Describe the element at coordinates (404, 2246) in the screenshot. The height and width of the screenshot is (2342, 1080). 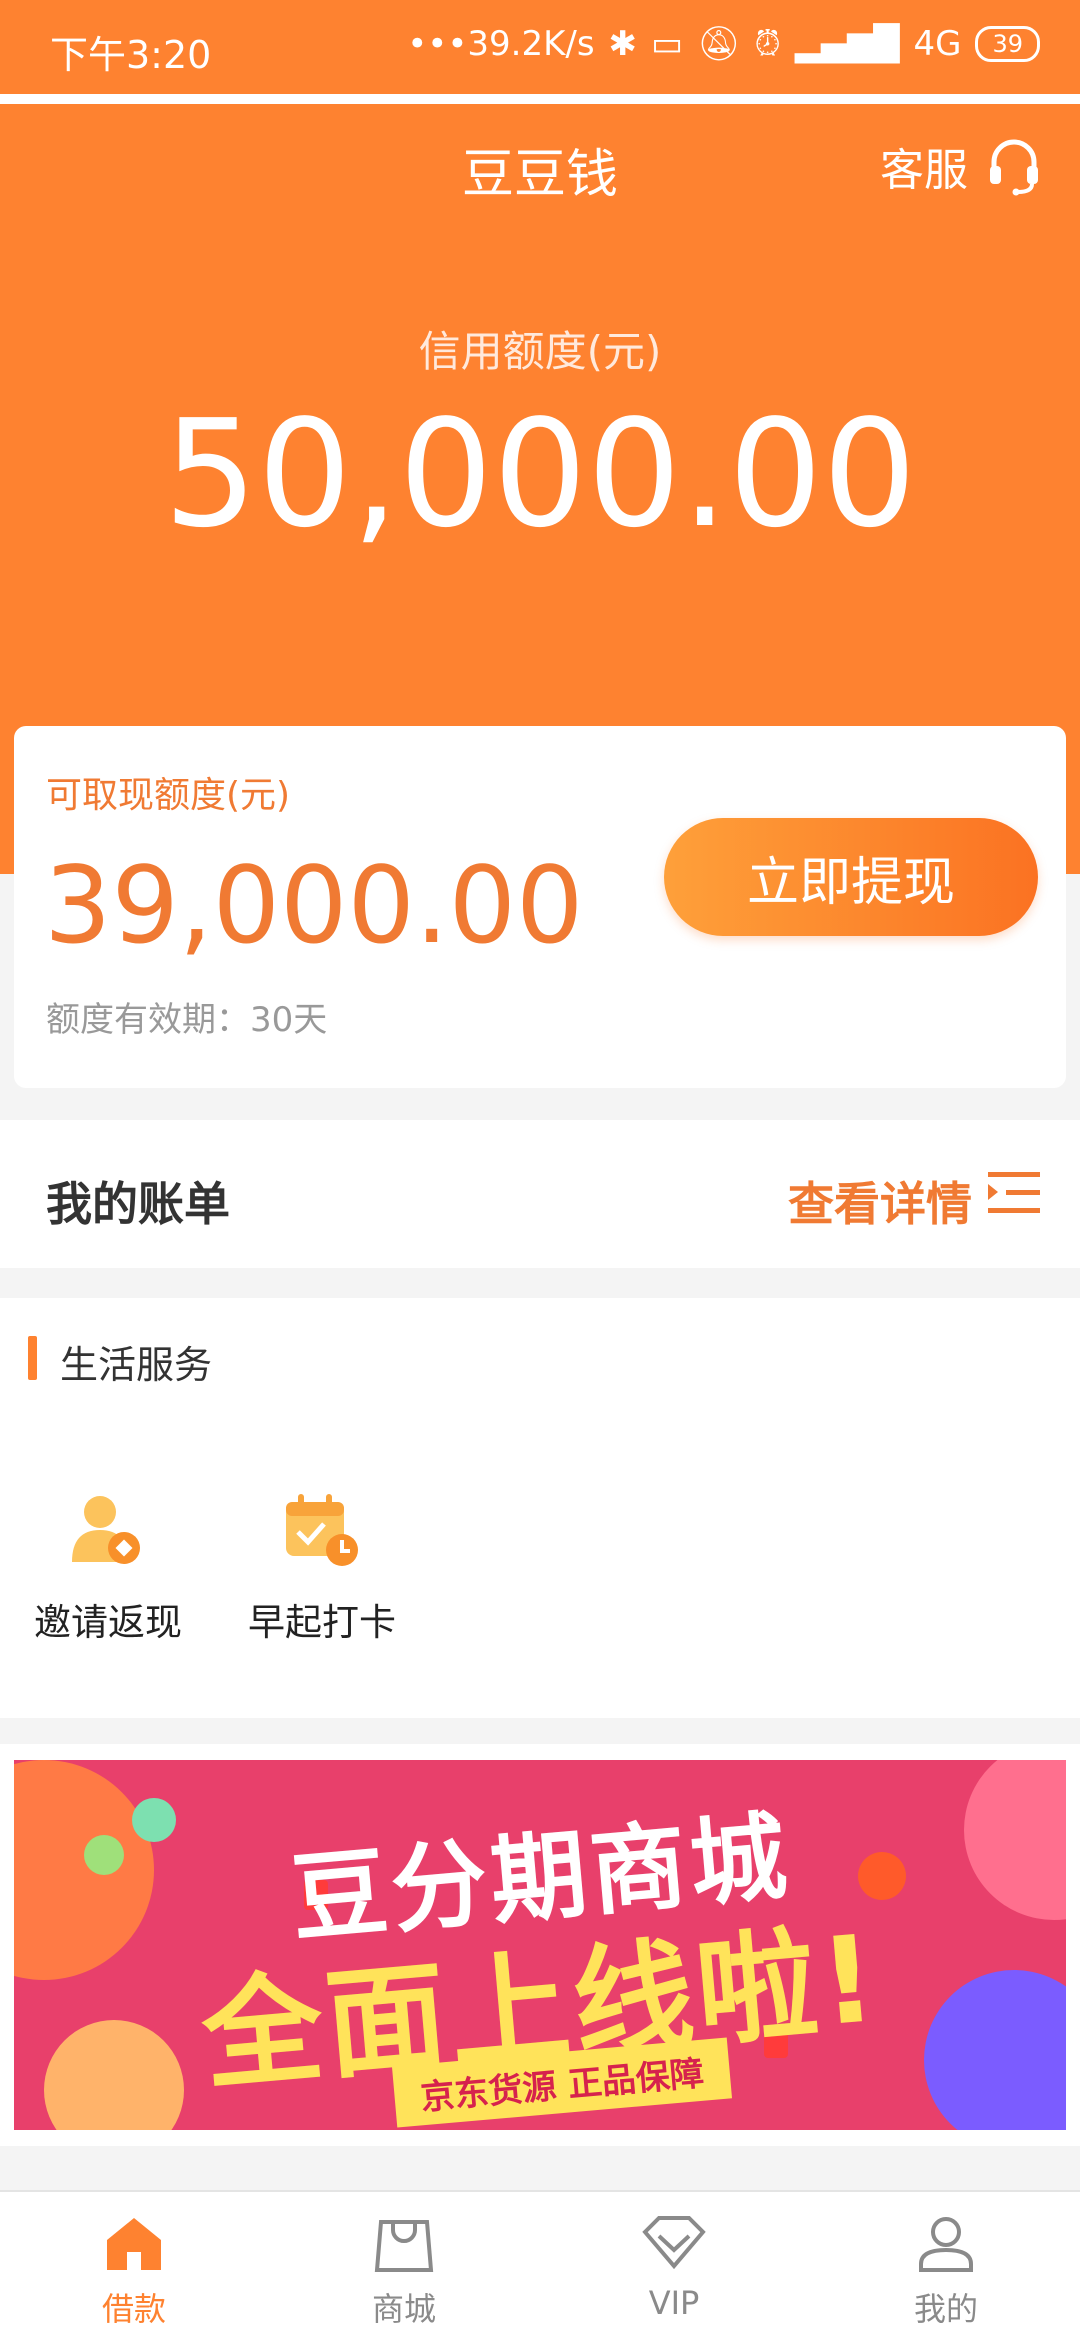
I see `shopping-bag-icon` at that location.